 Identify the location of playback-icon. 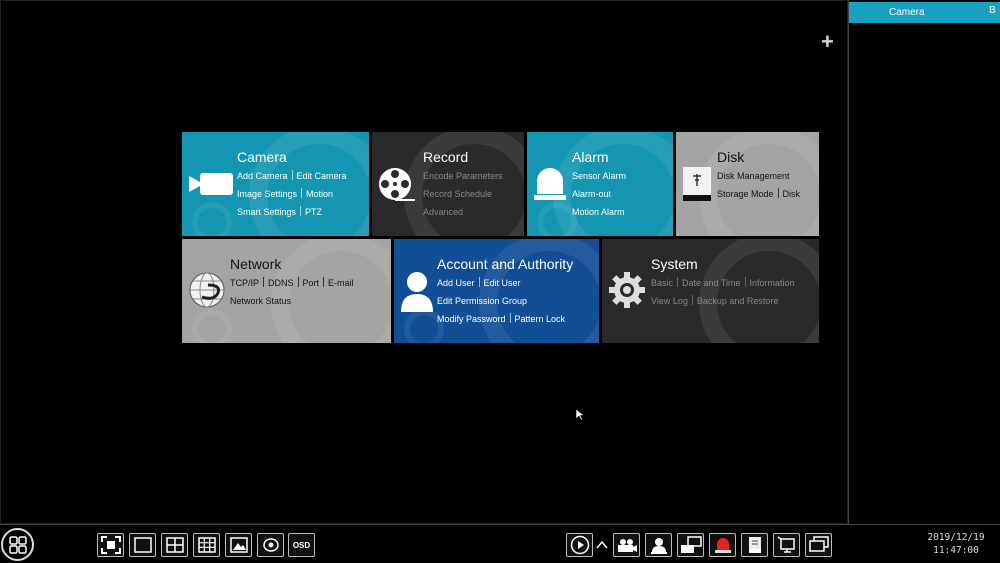
(579, 545).